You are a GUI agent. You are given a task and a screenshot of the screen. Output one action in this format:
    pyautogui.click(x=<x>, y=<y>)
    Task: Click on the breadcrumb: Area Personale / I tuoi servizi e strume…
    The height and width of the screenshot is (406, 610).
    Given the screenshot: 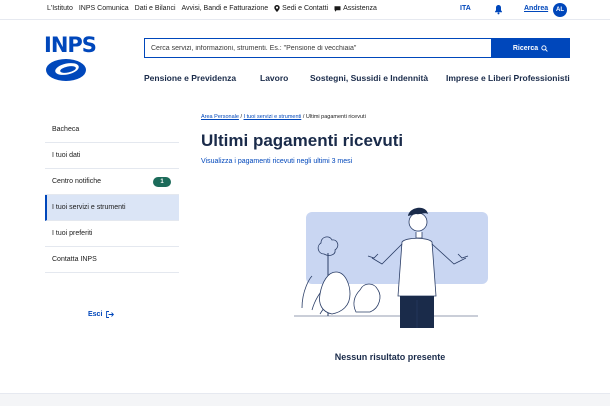 What is the action you would take?
    pyautogui.click(x=283, y=117)
    